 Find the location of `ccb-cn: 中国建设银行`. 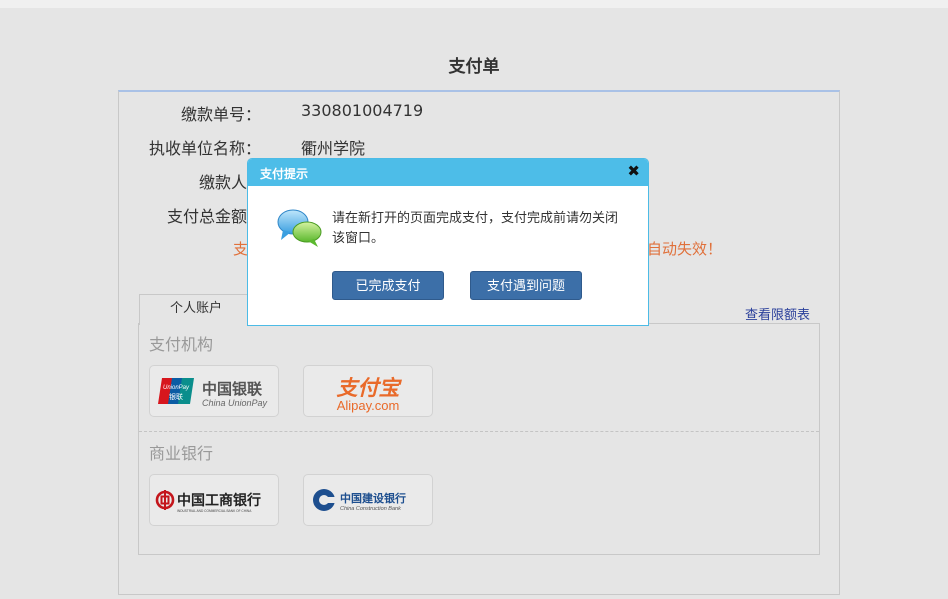

ccb-cn: 中国建设银行 is located at coordinates (373, 498).